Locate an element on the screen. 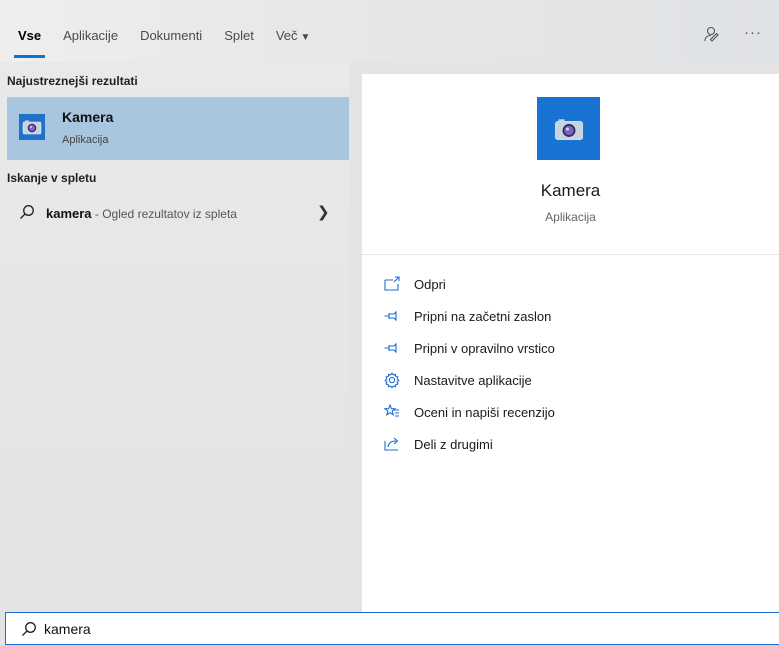 This screenshot has height=645, width=779. filter-tabs: Vse Aplikacije Dokumenti Splet Več ▼ is located at coordinates (172, 43).